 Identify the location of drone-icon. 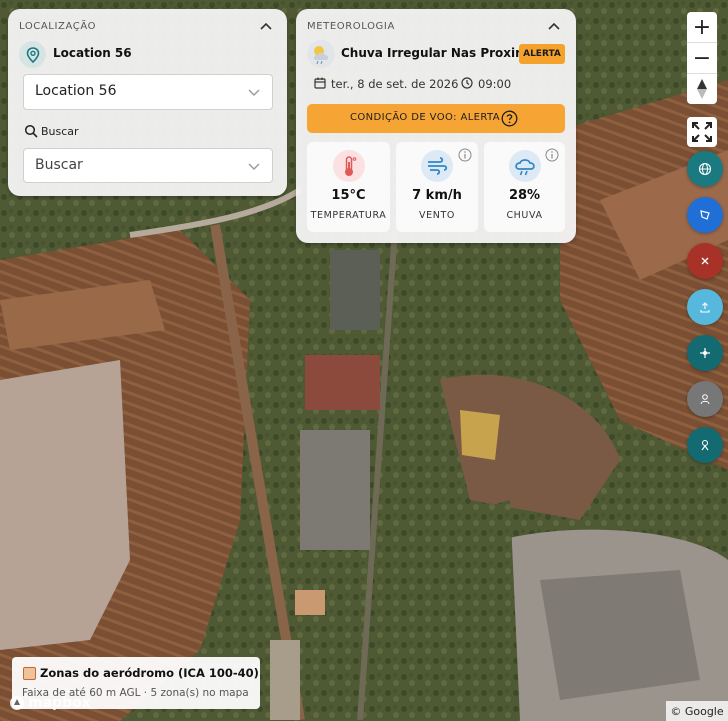
(705, 353).